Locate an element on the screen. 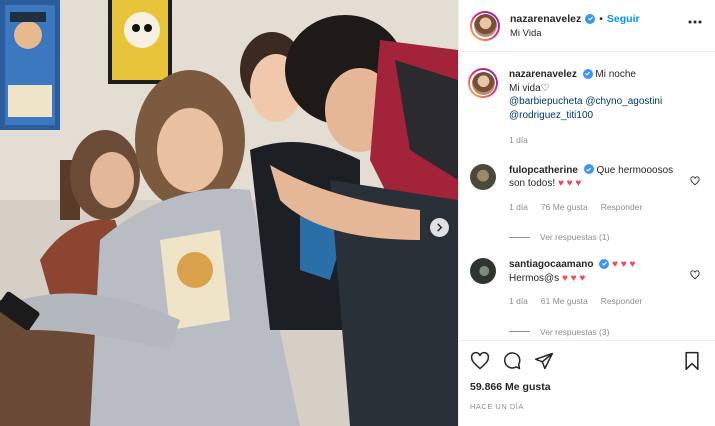 This screenshot has width=715, height=426. action-bar is located at coordinates (587, 361).